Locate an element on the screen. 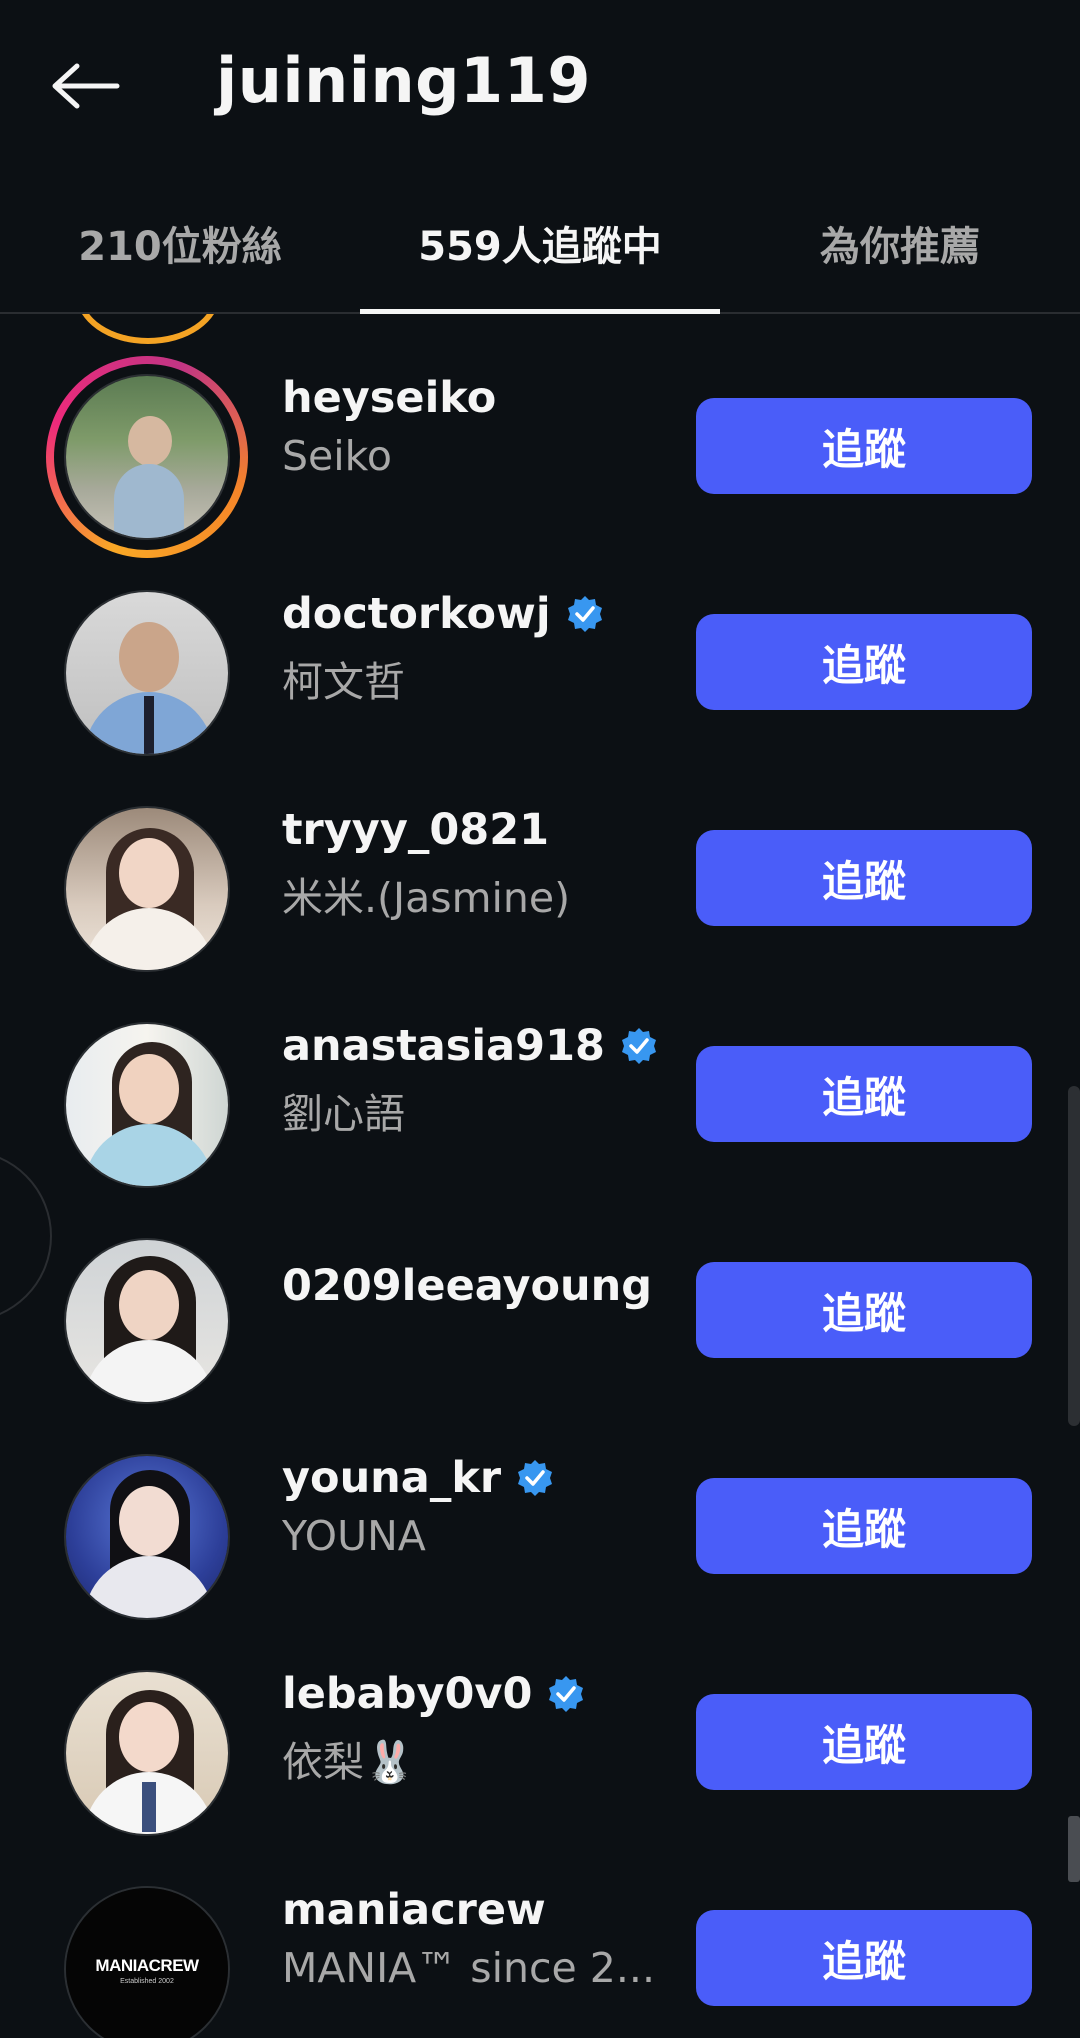 This screenshot has width=1080, height=2038. username: 0209leeayoung is located at coordinates (467, 1286).